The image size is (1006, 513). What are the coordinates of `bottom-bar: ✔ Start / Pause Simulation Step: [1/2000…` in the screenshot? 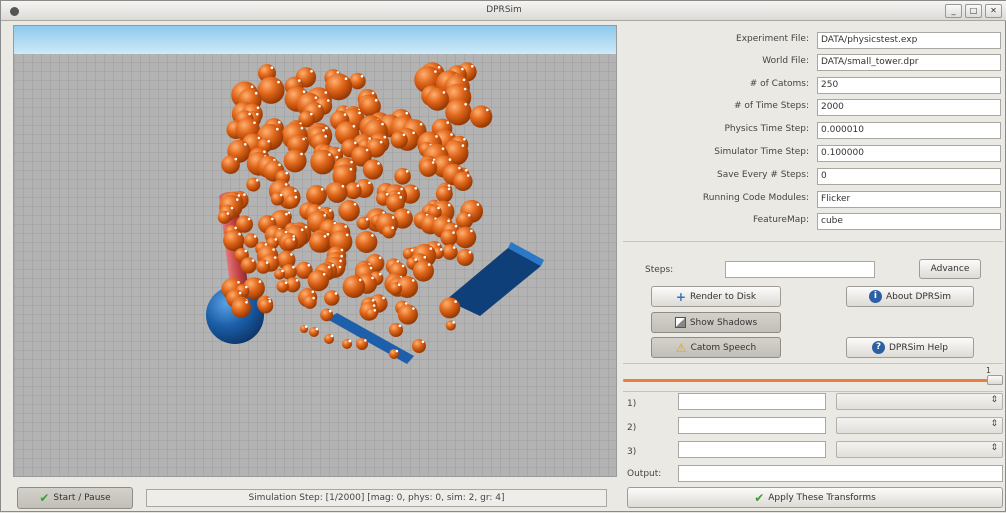 It's located at (311, 497).